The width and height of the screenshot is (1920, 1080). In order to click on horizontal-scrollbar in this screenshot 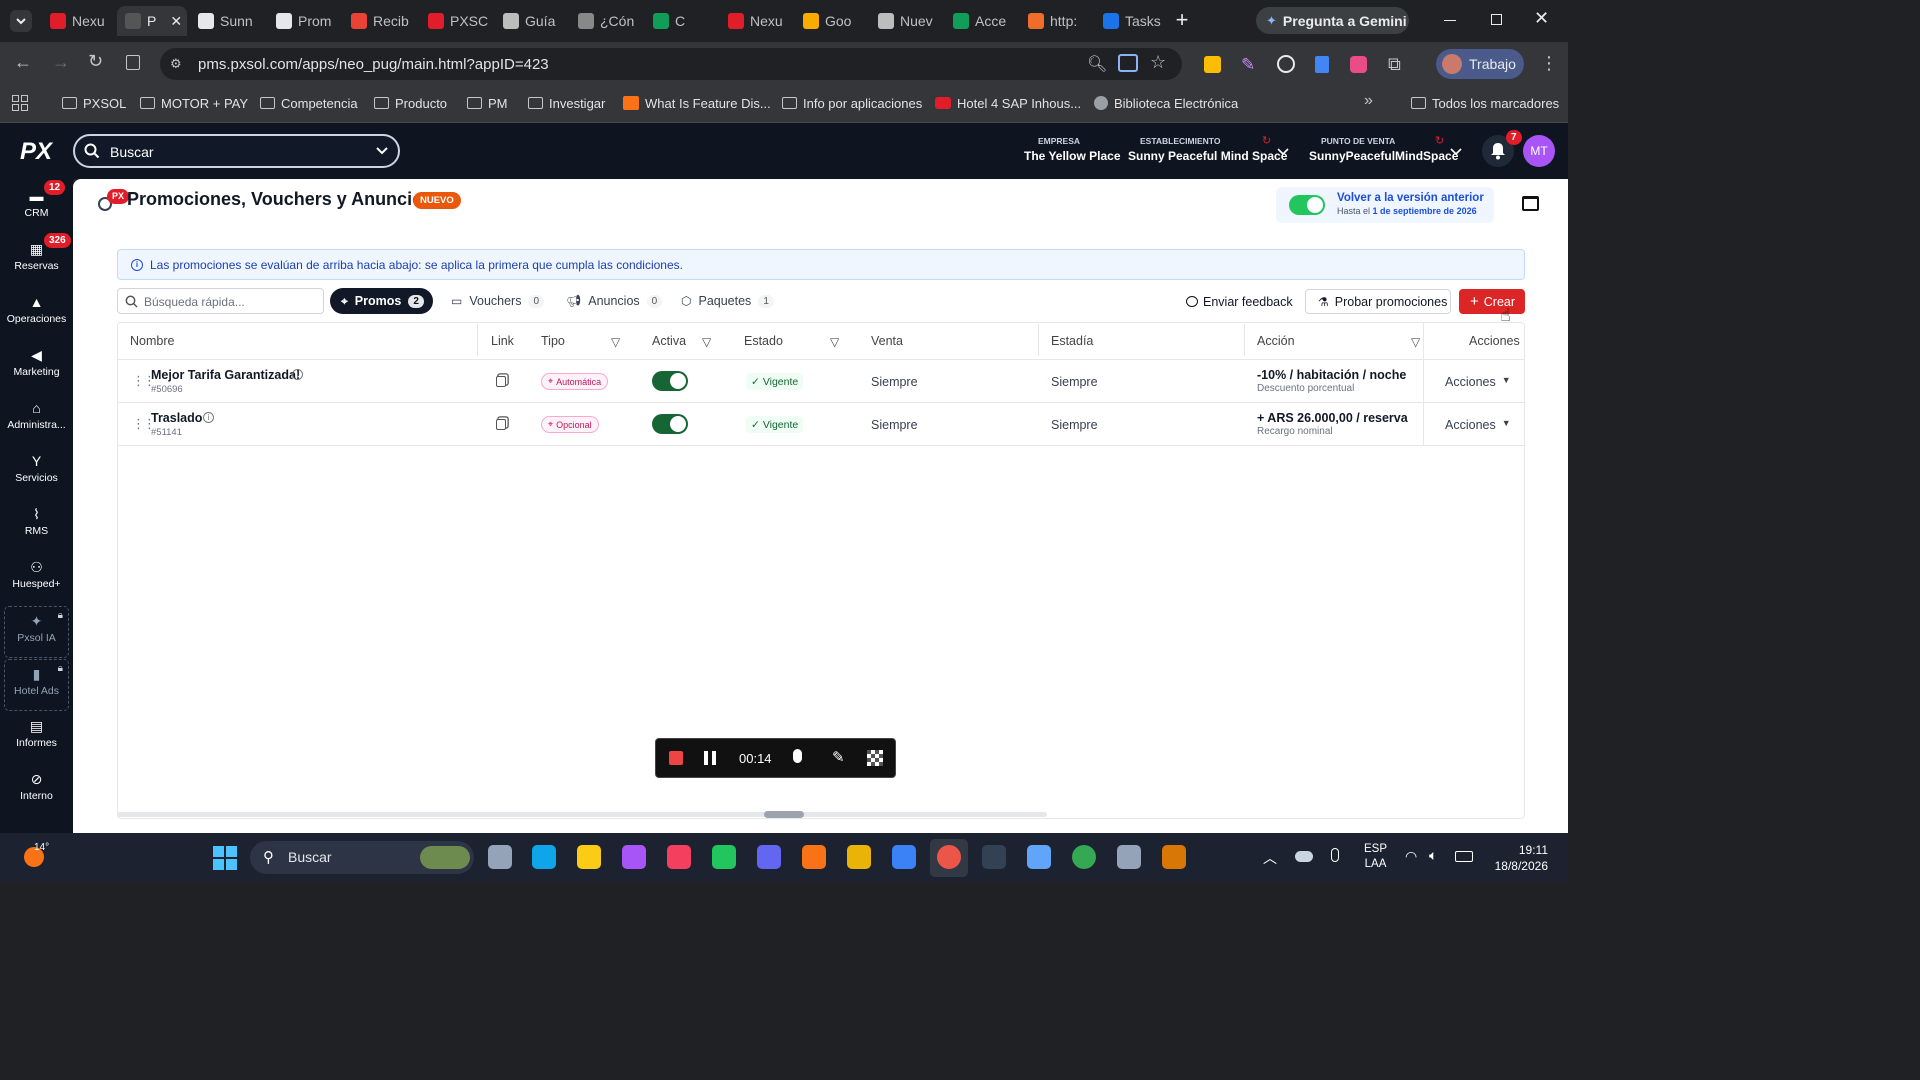, I will do `click(582, 814)`.